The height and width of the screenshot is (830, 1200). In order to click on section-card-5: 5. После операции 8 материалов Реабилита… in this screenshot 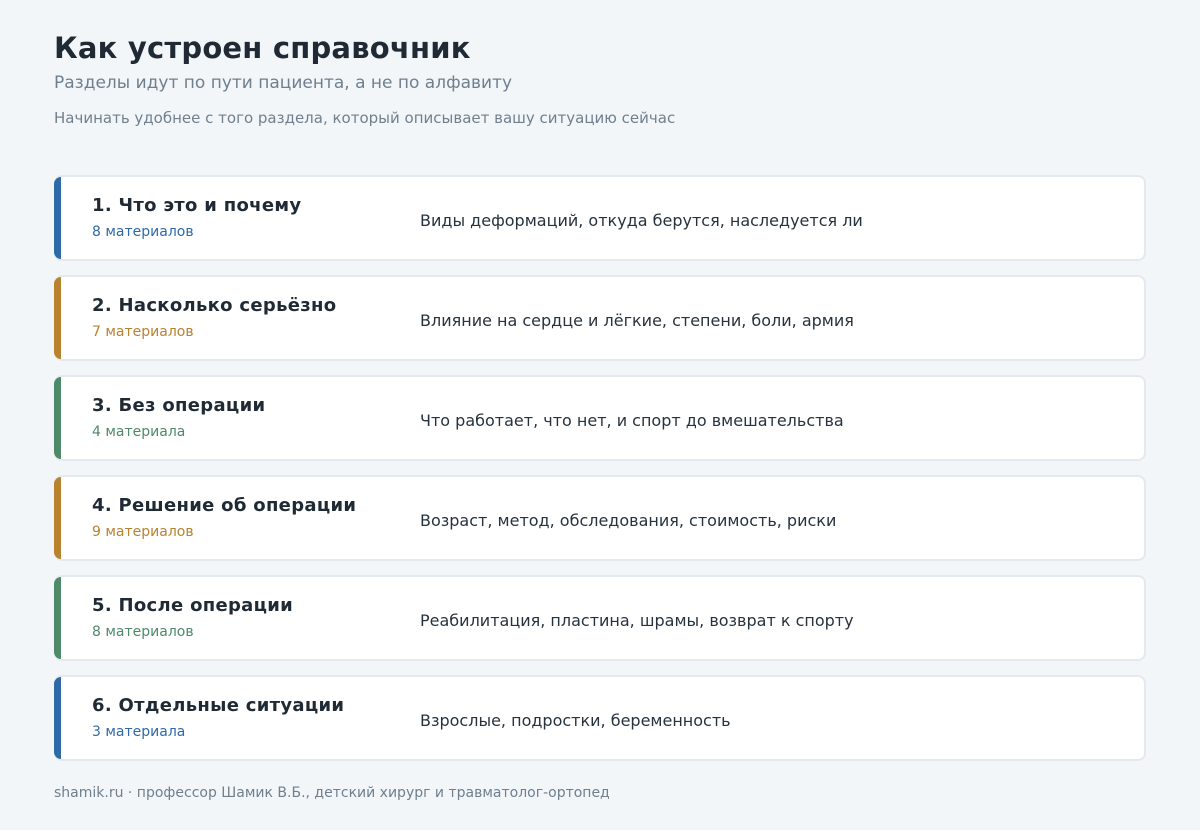, I will do `click(600, 618)`.